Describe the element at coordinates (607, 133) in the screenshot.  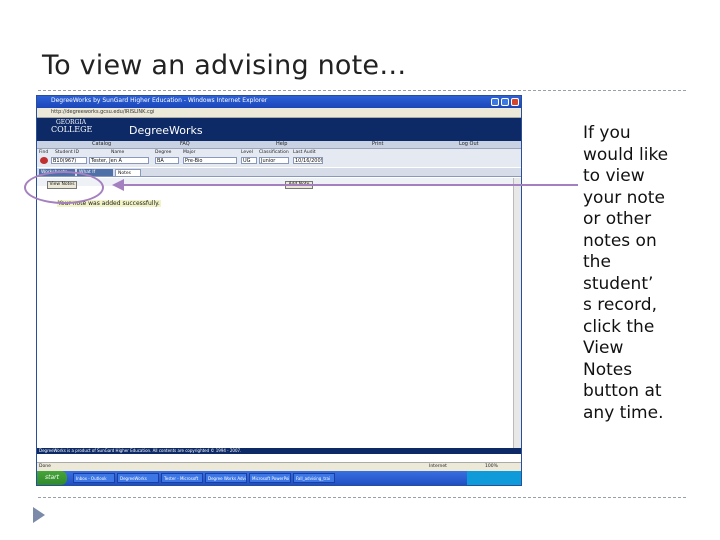
I see `caption-line: If you` at that location.